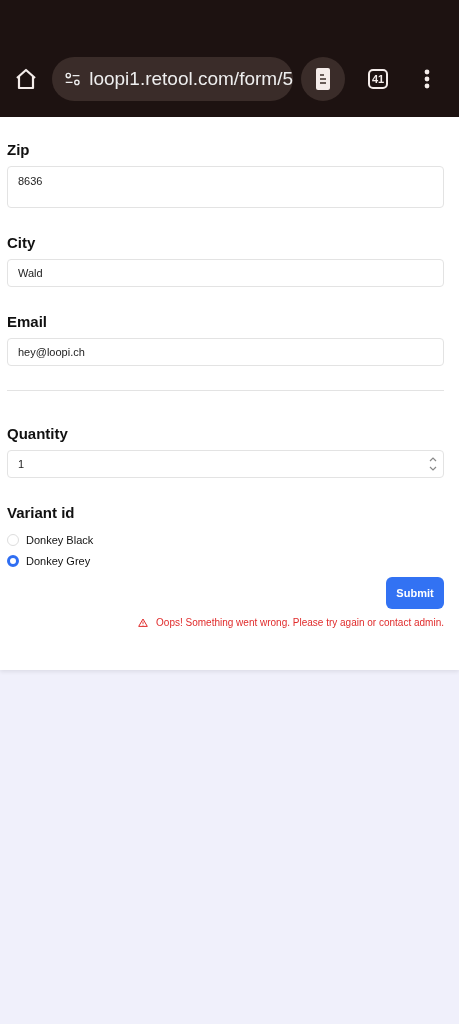  I want to click on field-label: Zip, so click(18, 149).